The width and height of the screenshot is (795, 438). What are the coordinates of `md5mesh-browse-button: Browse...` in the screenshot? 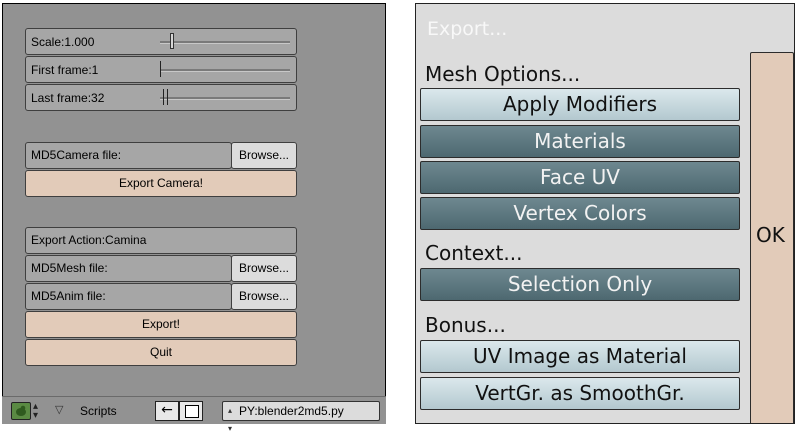 It's located at (264, 268).